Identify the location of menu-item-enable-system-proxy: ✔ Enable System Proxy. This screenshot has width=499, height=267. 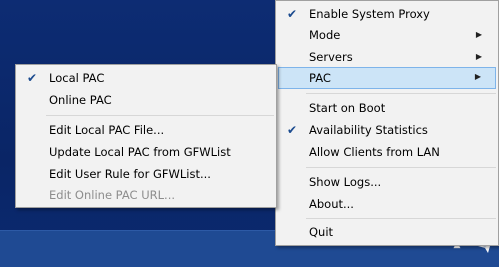
(387, 14).